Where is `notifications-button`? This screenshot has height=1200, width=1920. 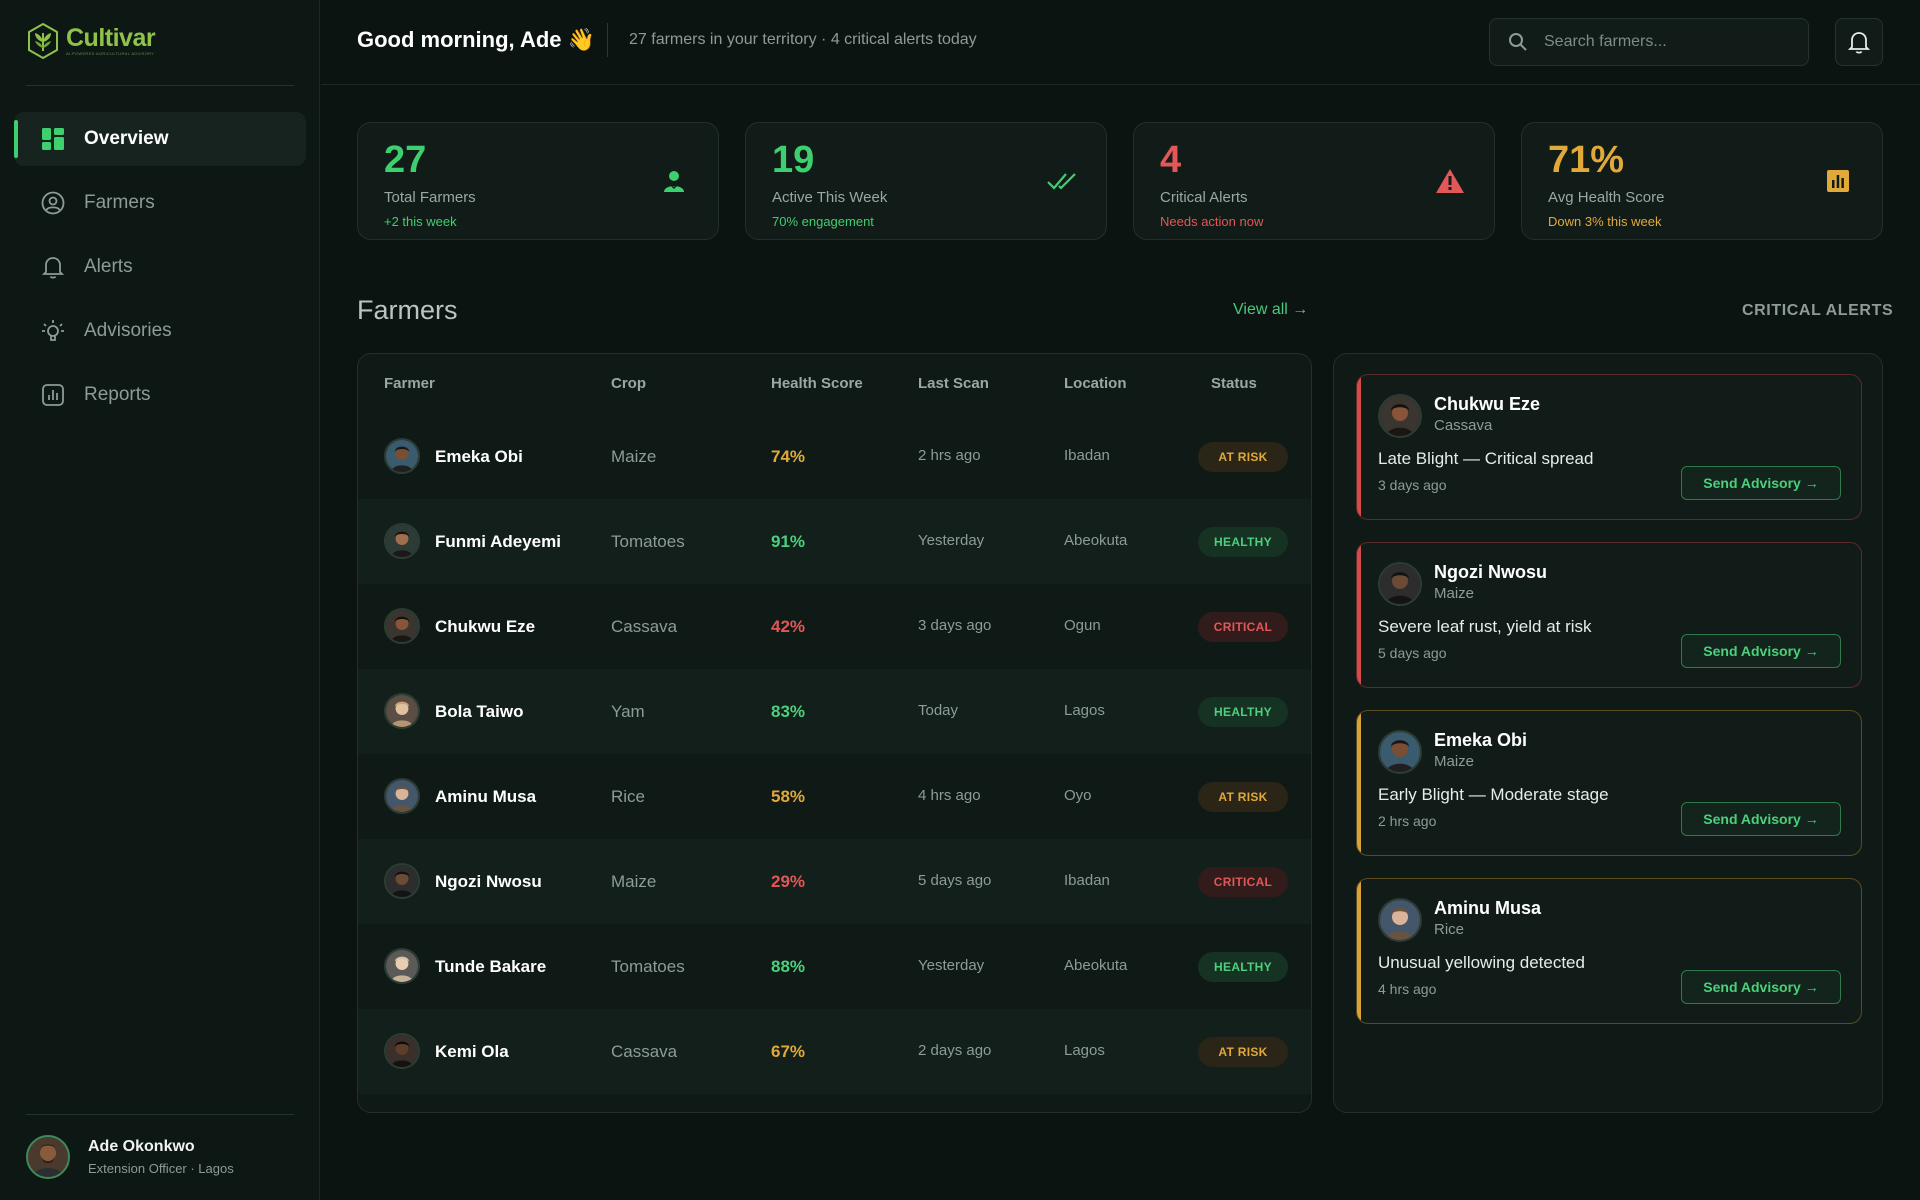
notifications-button is located at coordinates (1859, 42).